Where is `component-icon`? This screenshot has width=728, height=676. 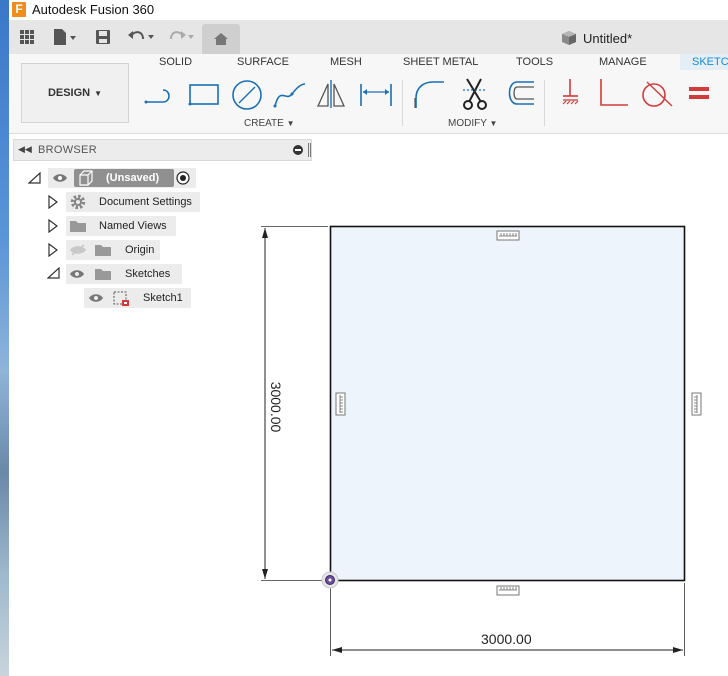 component-icon is located at coordinates (86, 178).